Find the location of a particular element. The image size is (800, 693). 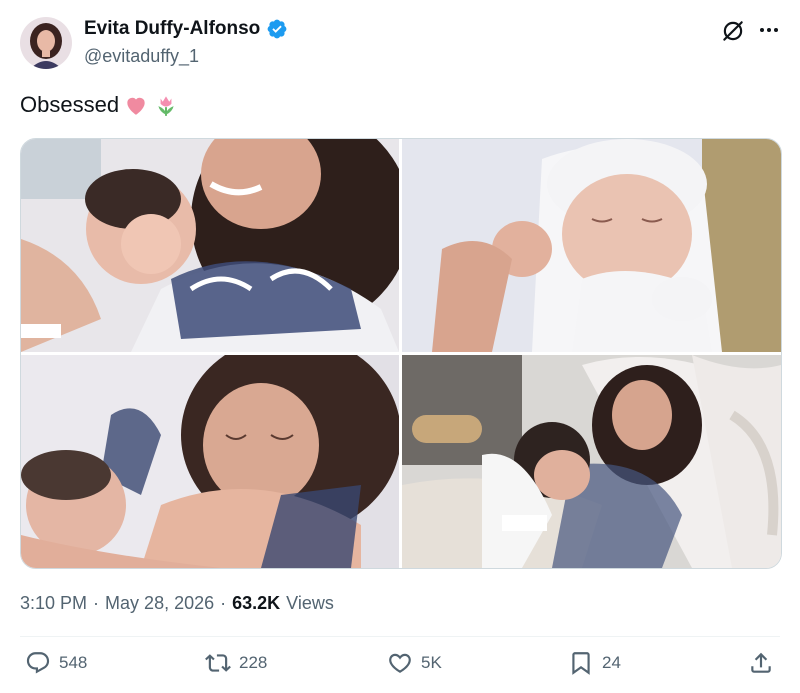

pink-heart-emoji-icon is located at coordinates (136, 105).